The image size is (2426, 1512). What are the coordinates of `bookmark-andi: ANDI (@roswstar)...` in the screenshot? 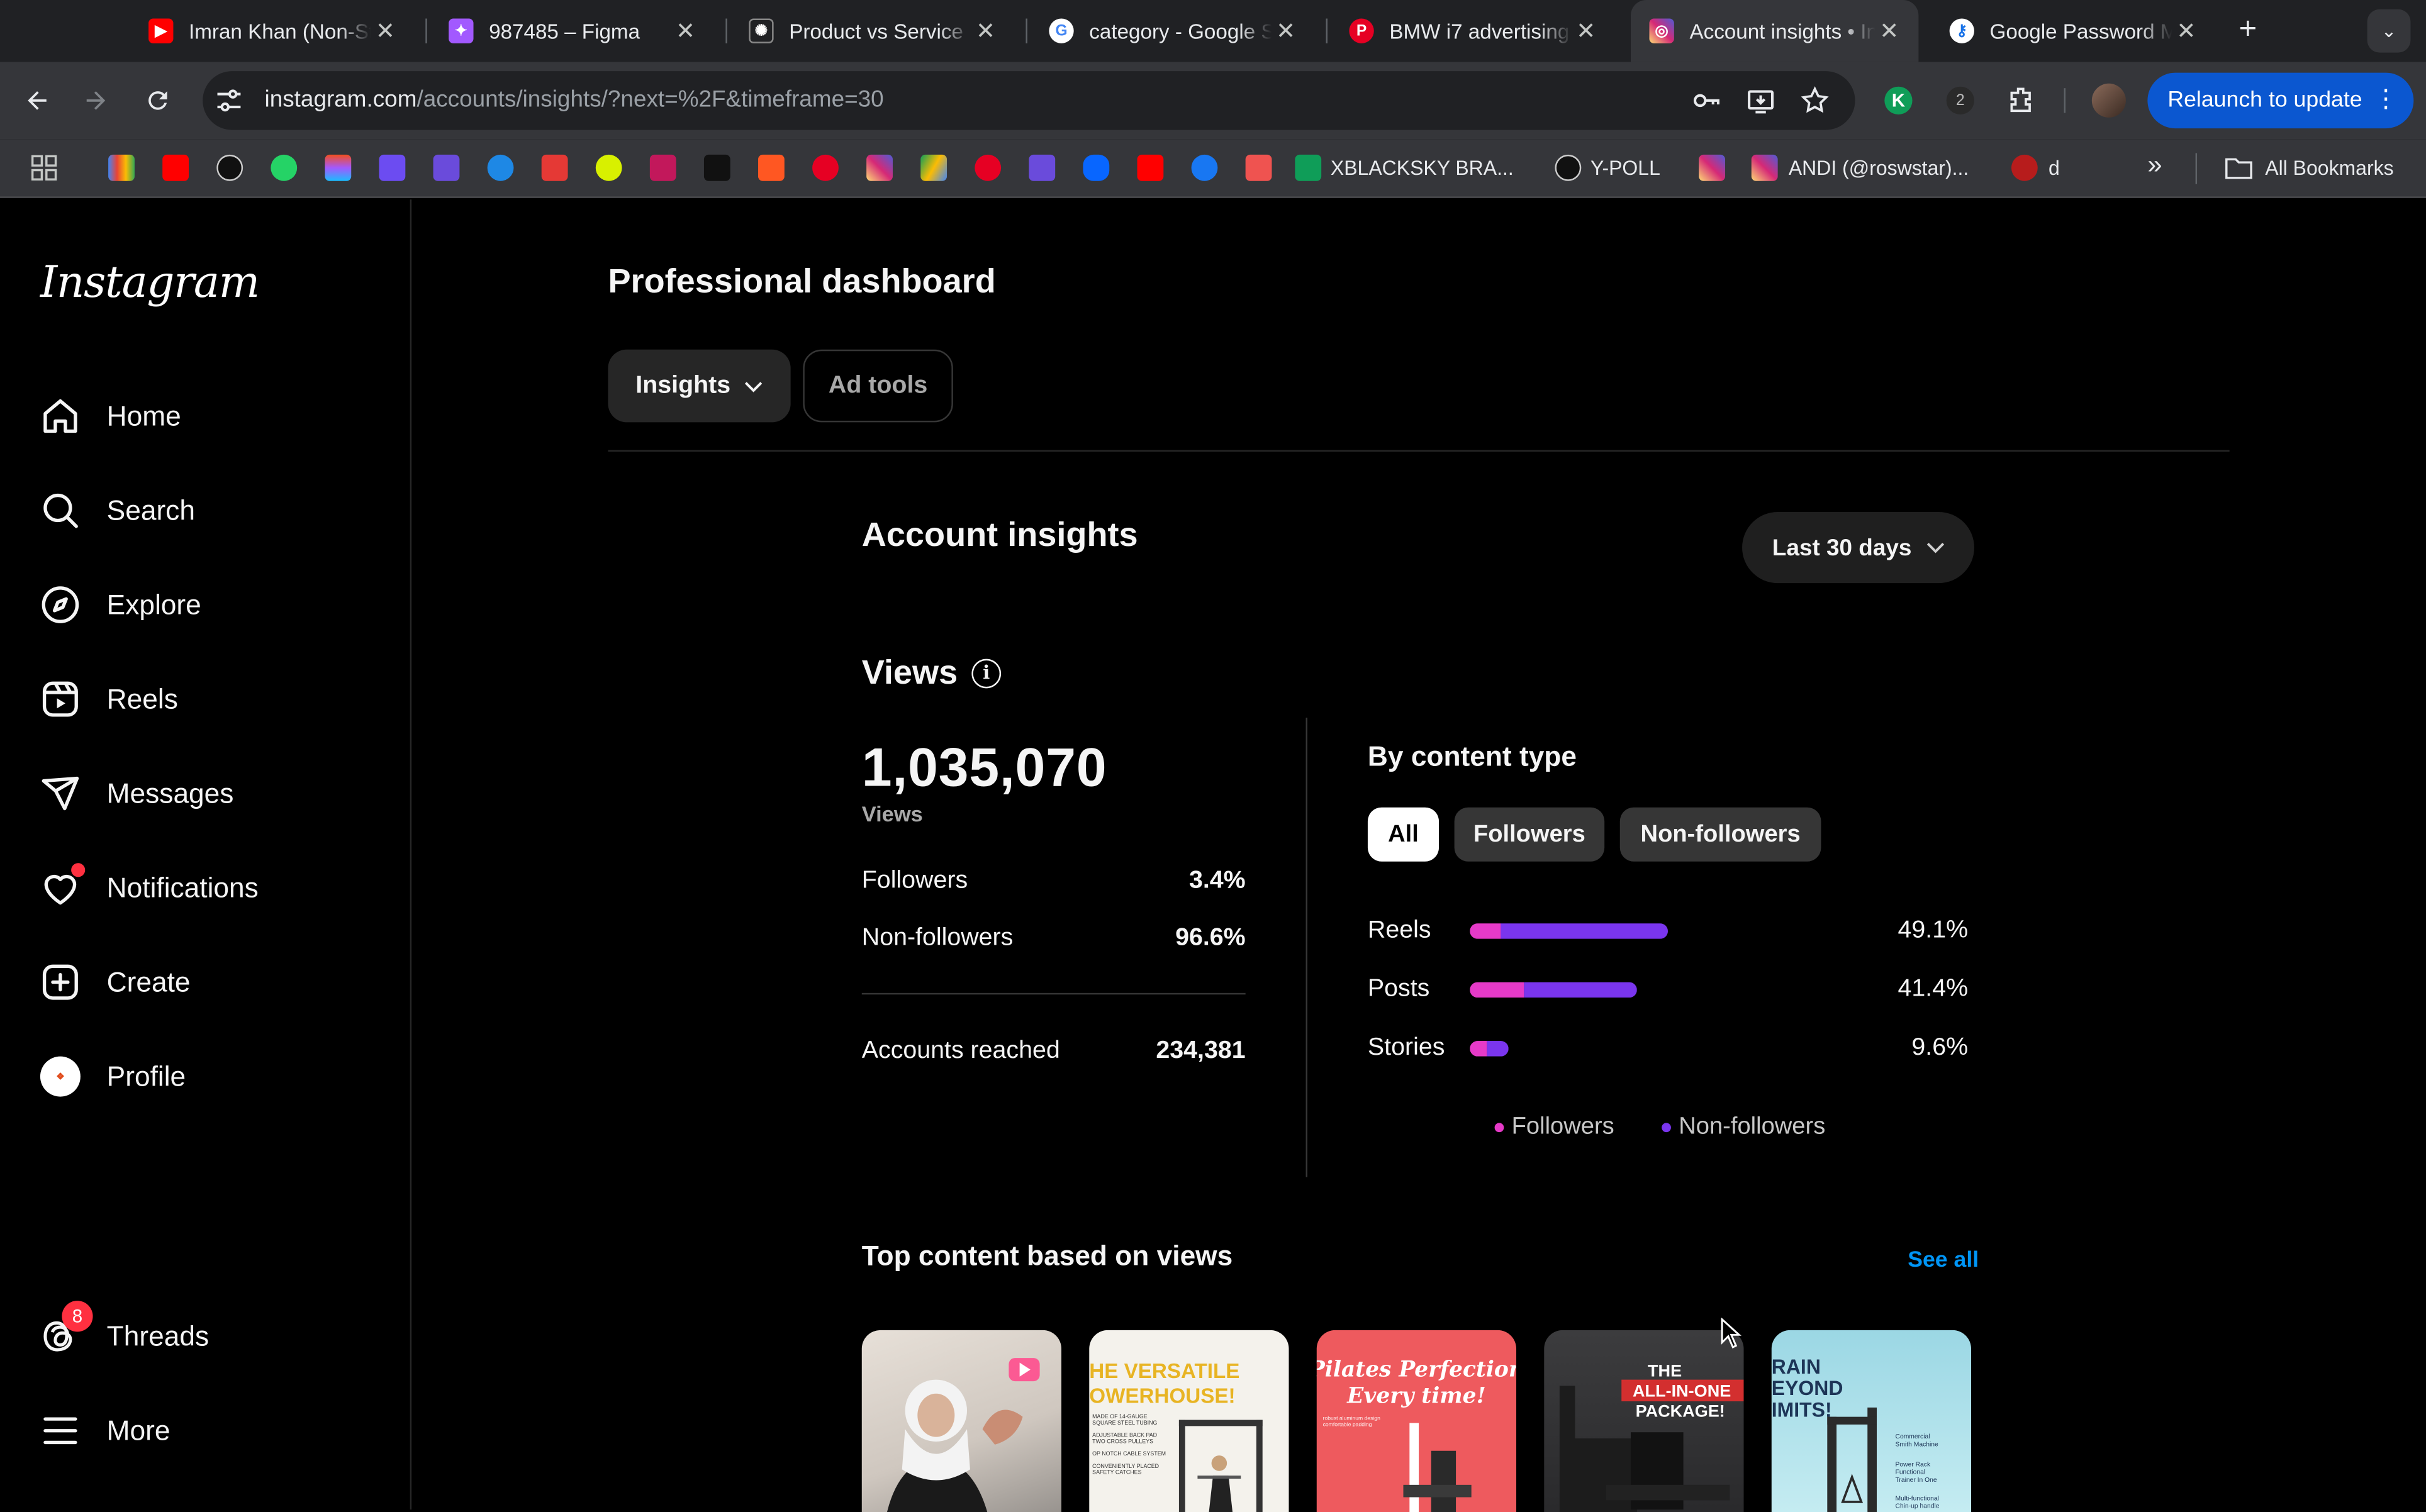 It's located at (1879, 167).